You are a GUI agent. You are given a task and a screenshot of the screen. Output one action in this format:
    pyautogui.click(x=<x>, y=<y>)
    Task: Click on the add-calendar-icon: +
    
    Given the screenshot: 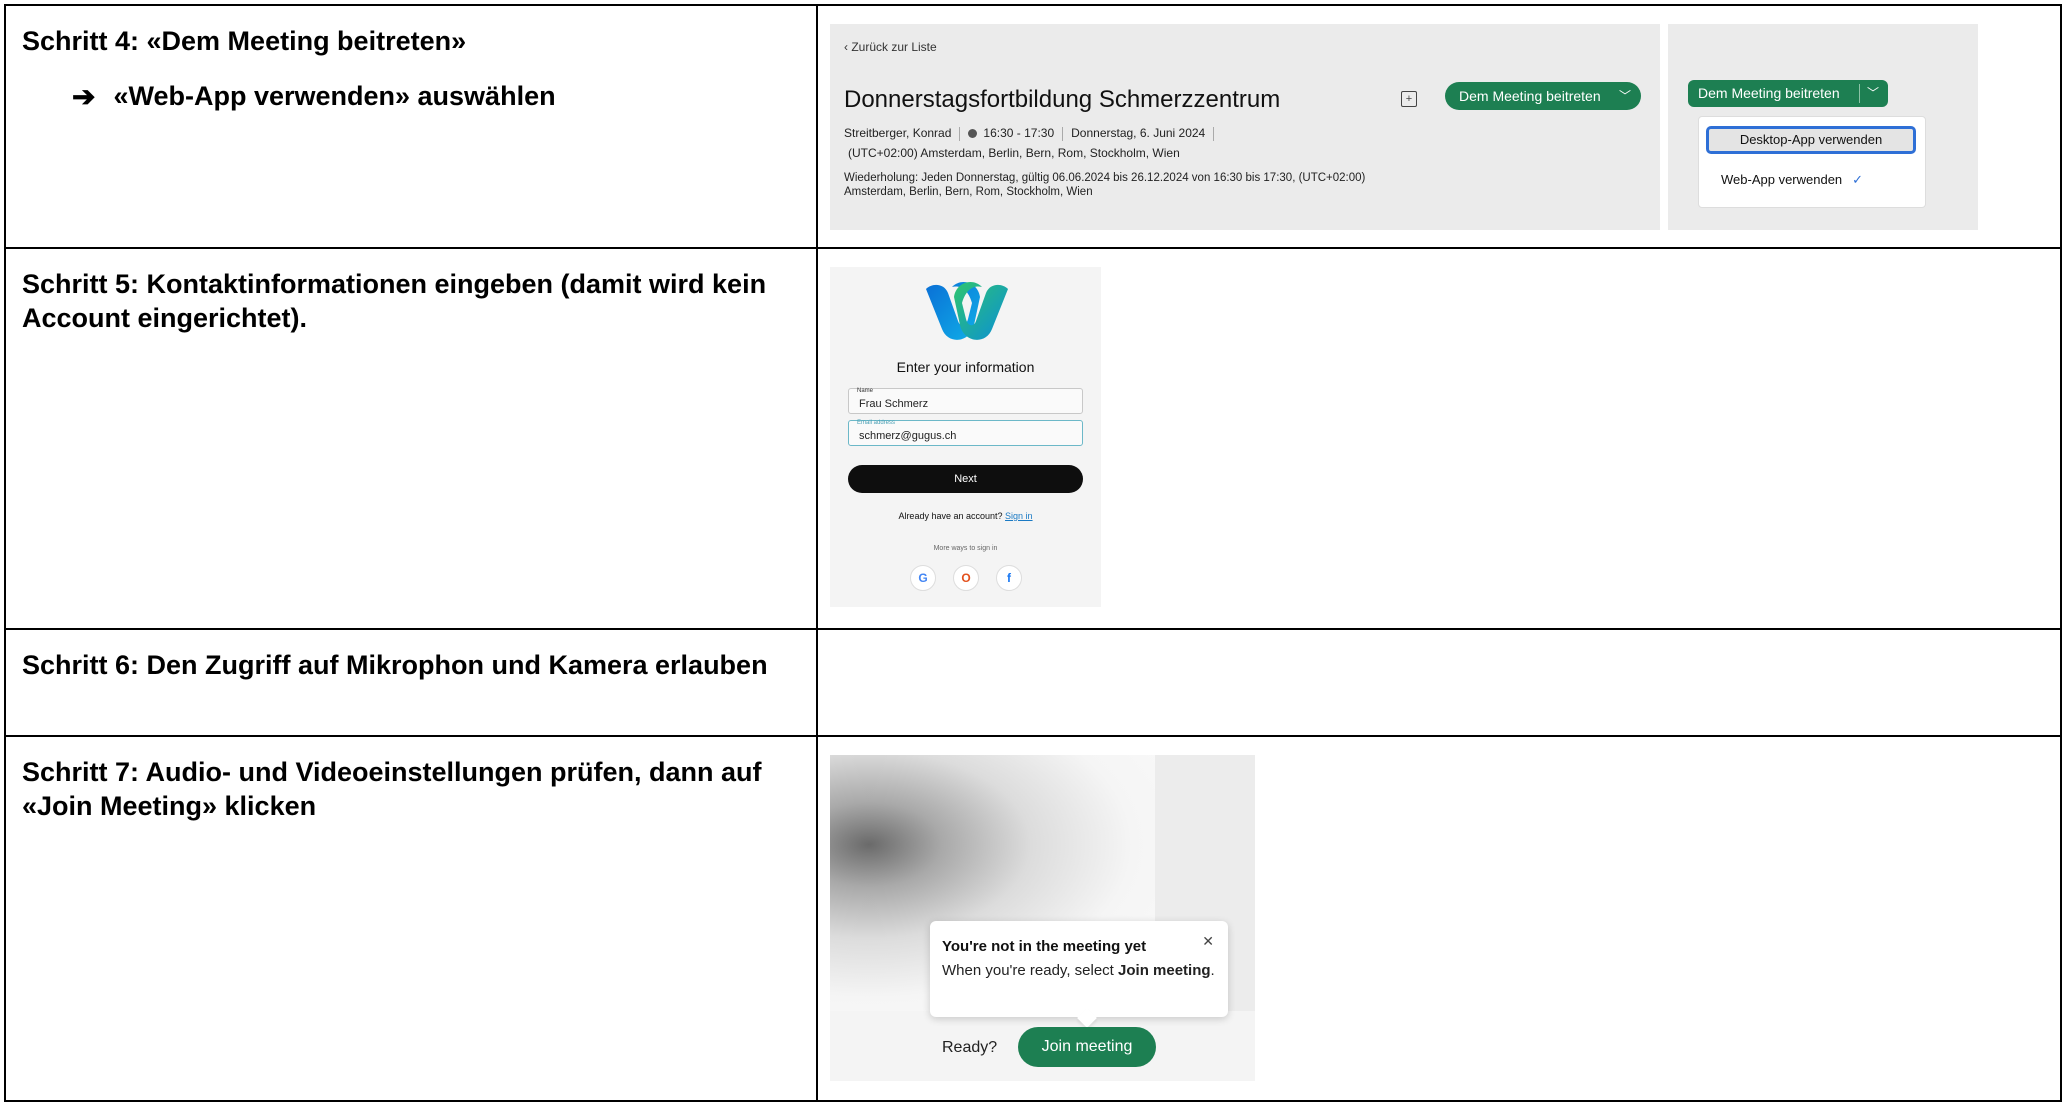 What is the action you would take?
    pyautogui.click(x=1409, y=99)
    